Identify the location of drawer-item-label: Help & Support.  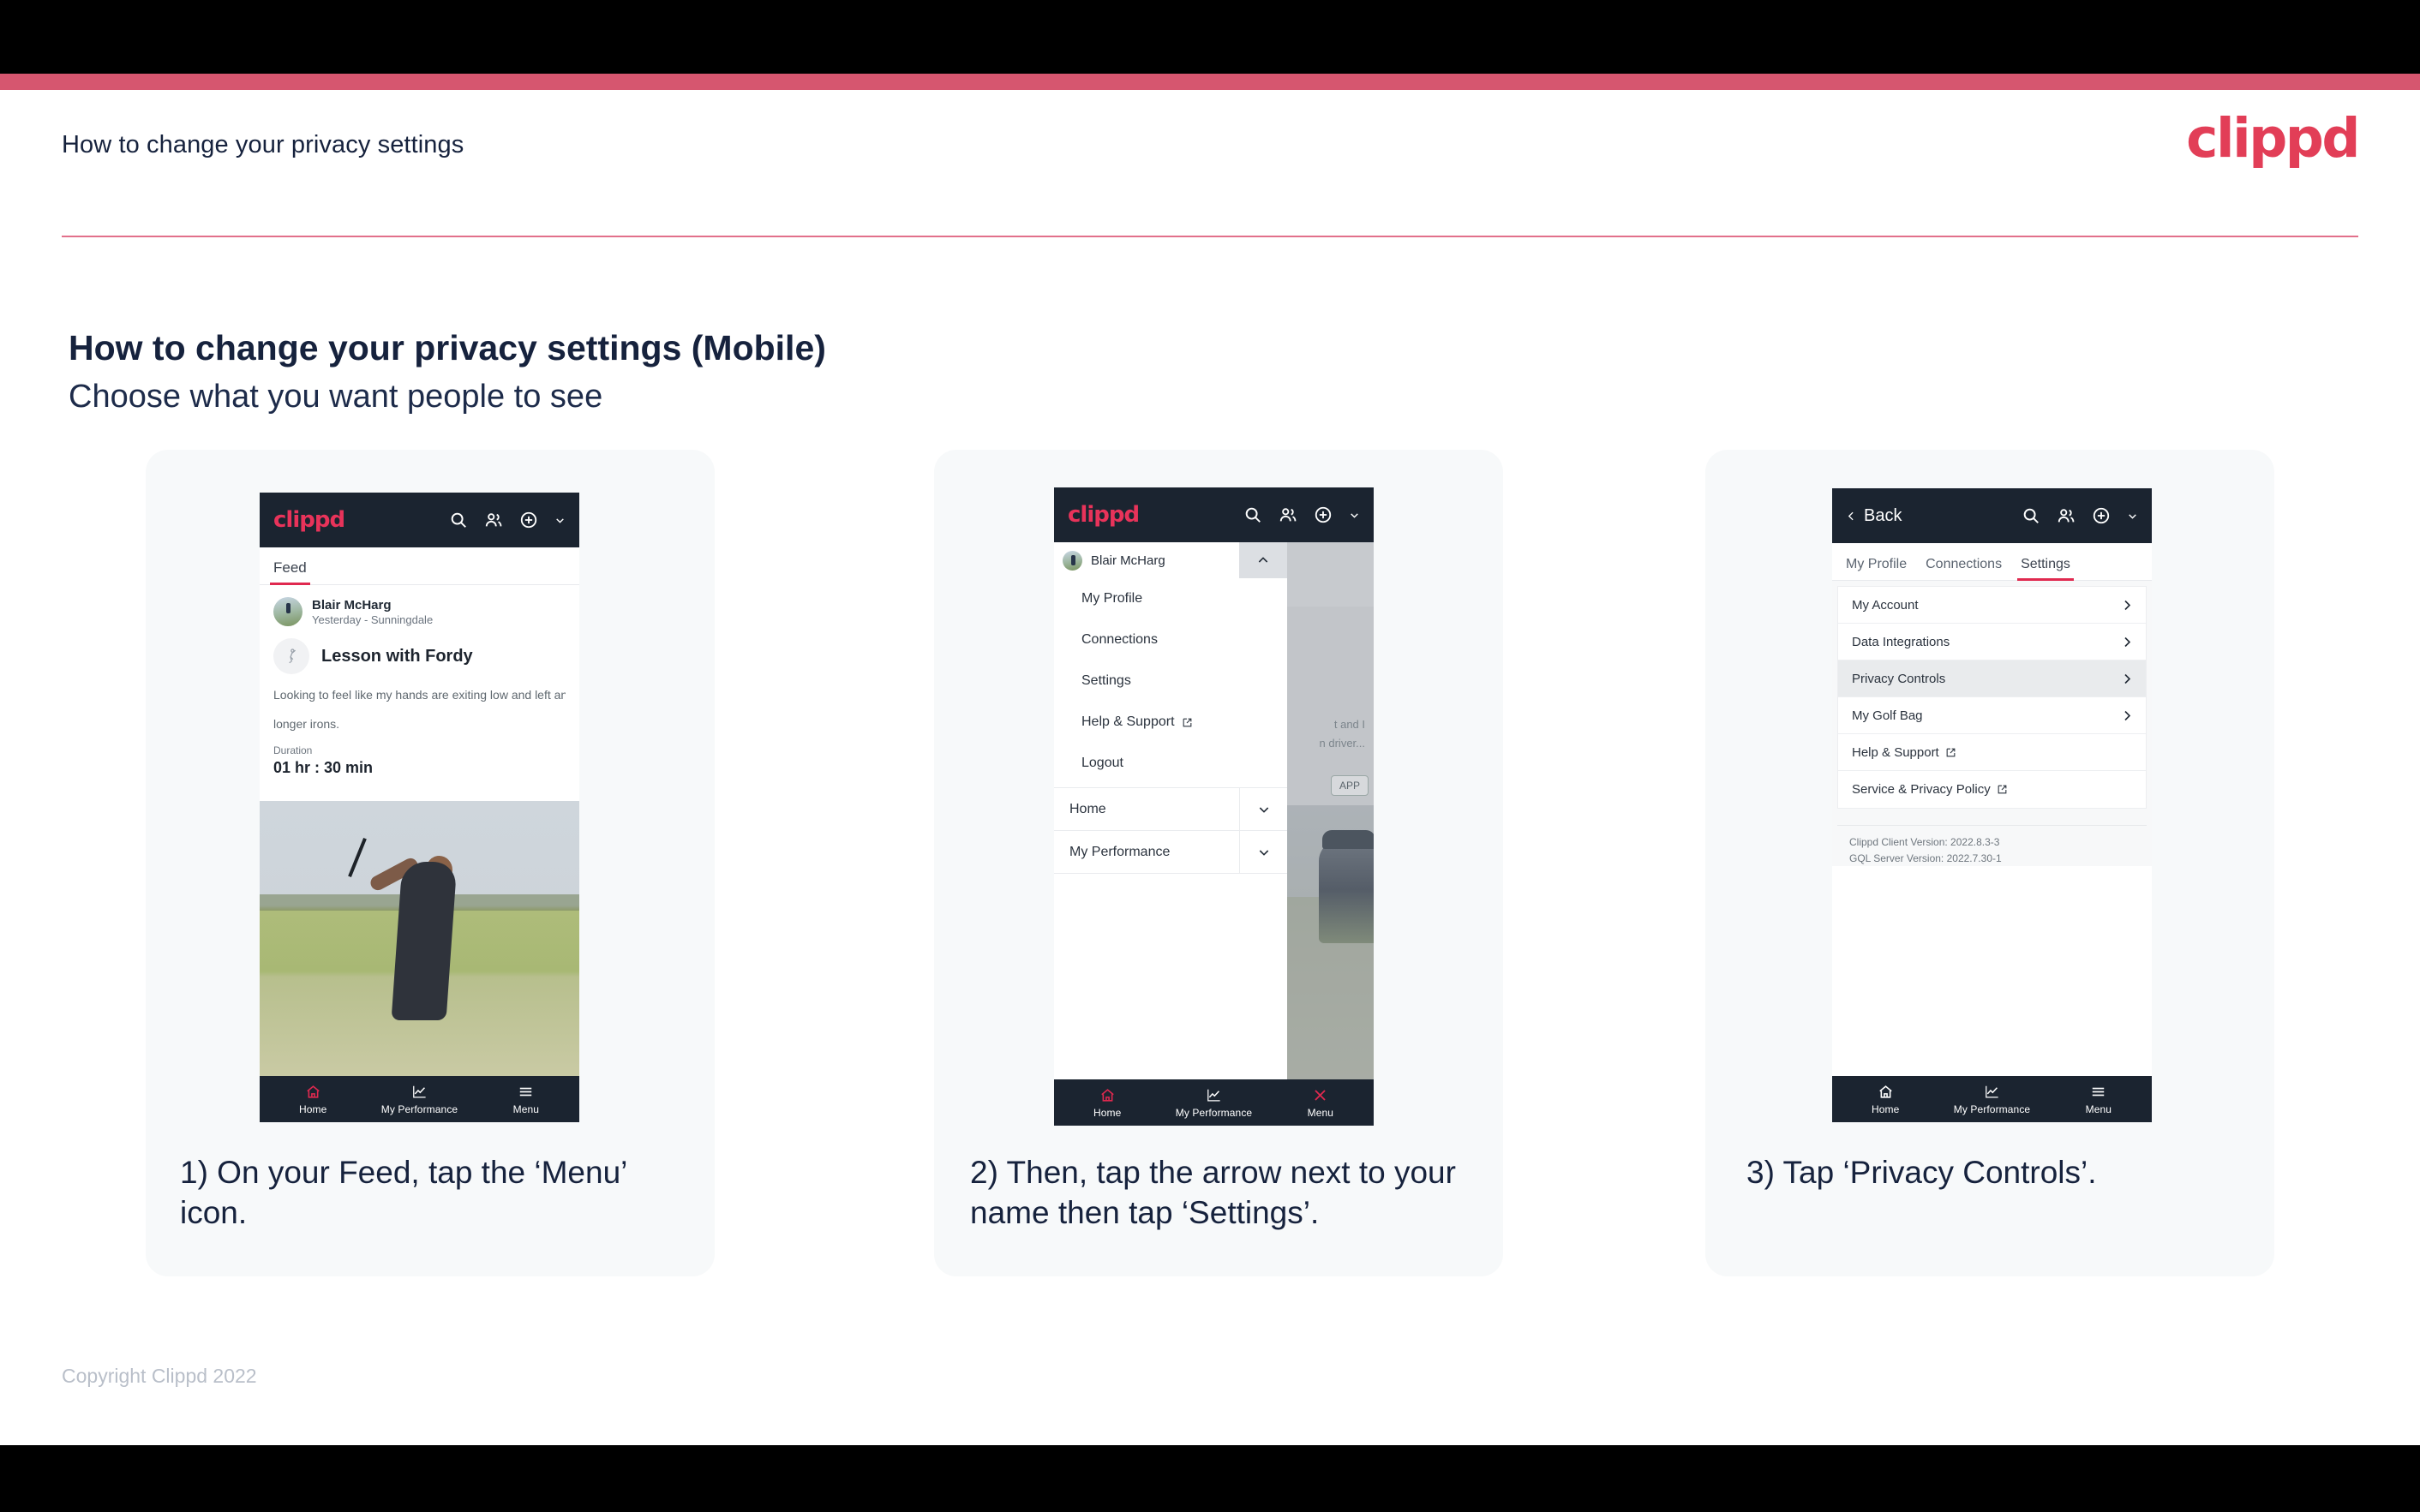
(1128, 721).